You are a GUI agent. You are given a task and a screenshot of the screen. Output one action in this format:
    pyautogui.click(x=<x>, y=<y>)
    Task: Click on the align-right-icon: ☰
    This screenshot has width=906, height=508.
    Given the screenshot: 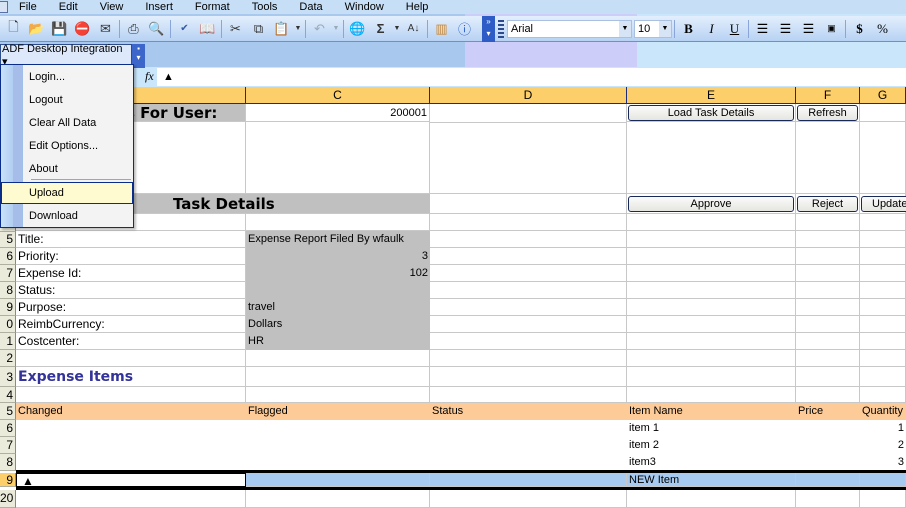 What is the action you would take?
    pyautogui.click(x=808, y=29)
    